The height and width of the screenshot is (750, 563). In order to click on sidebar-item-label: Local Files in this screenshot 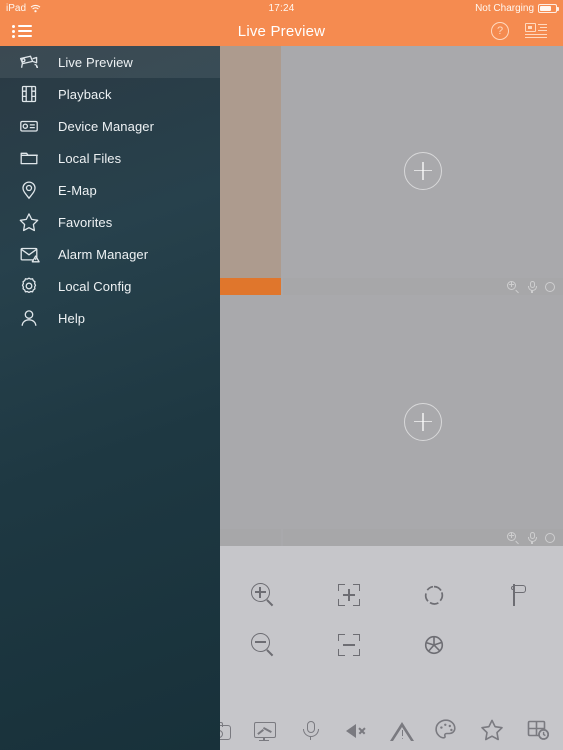, I will do `click(90, 158)`.